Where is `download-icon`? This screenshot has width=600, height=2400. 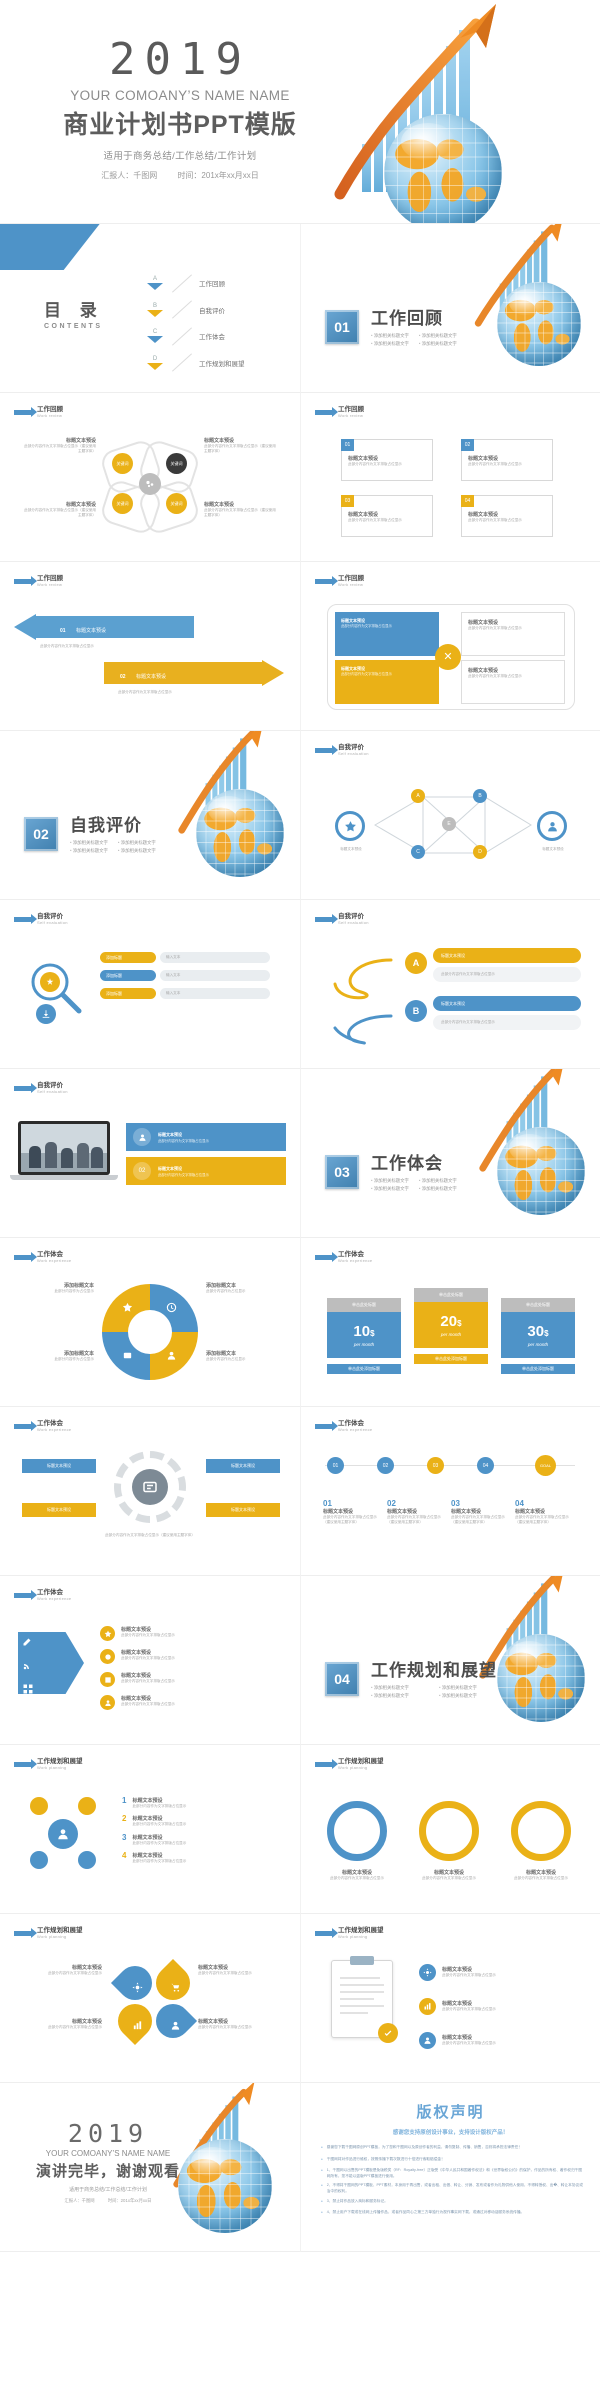 download-icon is located at coordinates (46, 1014).